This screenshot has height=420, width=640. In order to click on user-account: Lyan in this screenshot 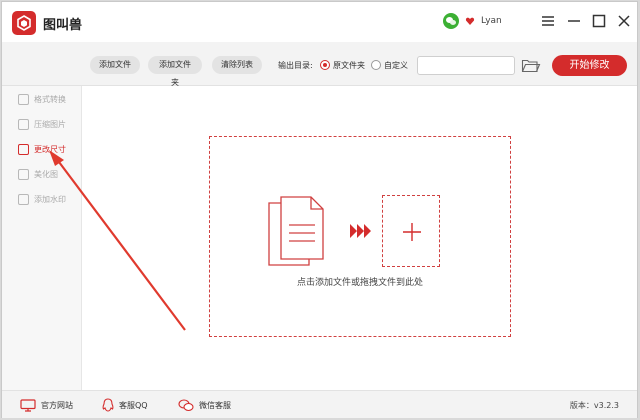, I will do `click(472, 21)`.